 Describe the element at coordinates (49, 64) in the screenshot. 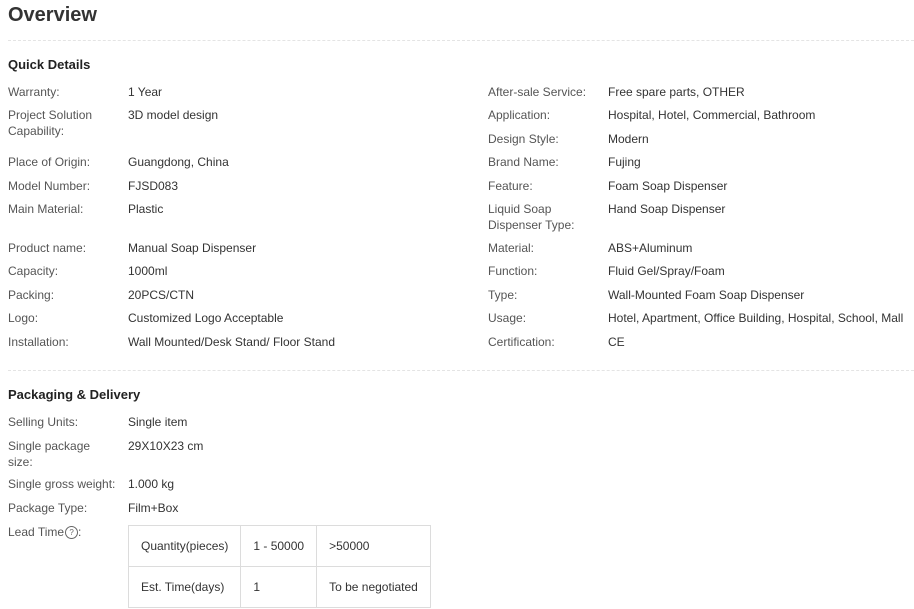

I see `quick-details-heading: Quick Details` at that location.